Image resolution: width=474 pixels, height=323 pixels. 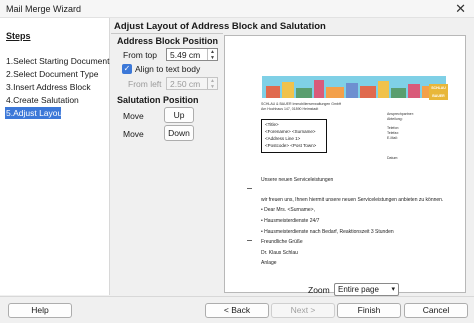 I want to click on next-button: Next >, so click(x=303, y=310).